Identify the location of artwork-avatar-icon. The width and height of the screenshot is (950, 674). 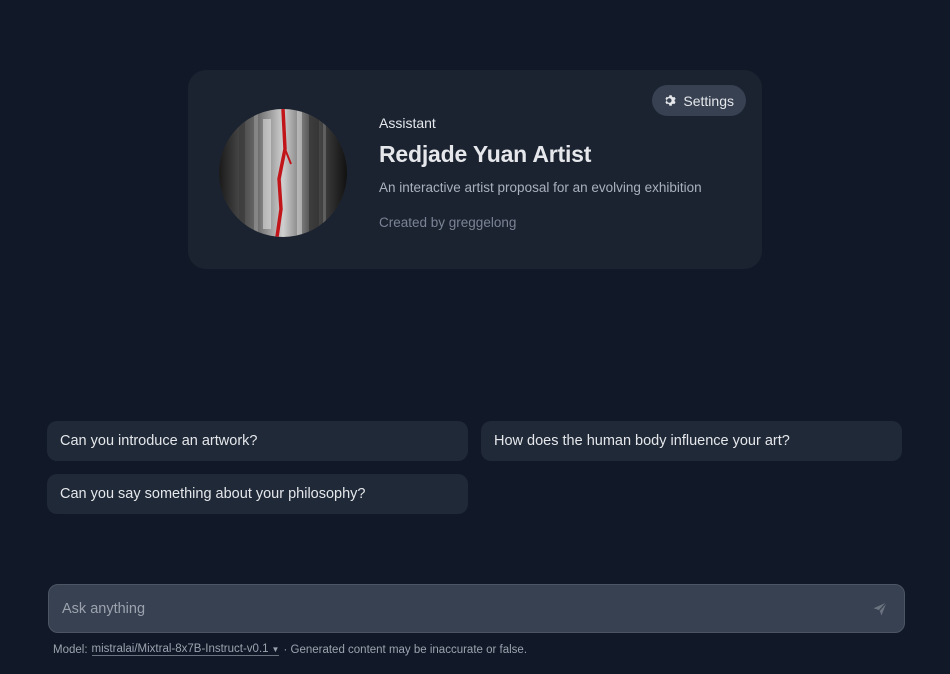
(283, 173).